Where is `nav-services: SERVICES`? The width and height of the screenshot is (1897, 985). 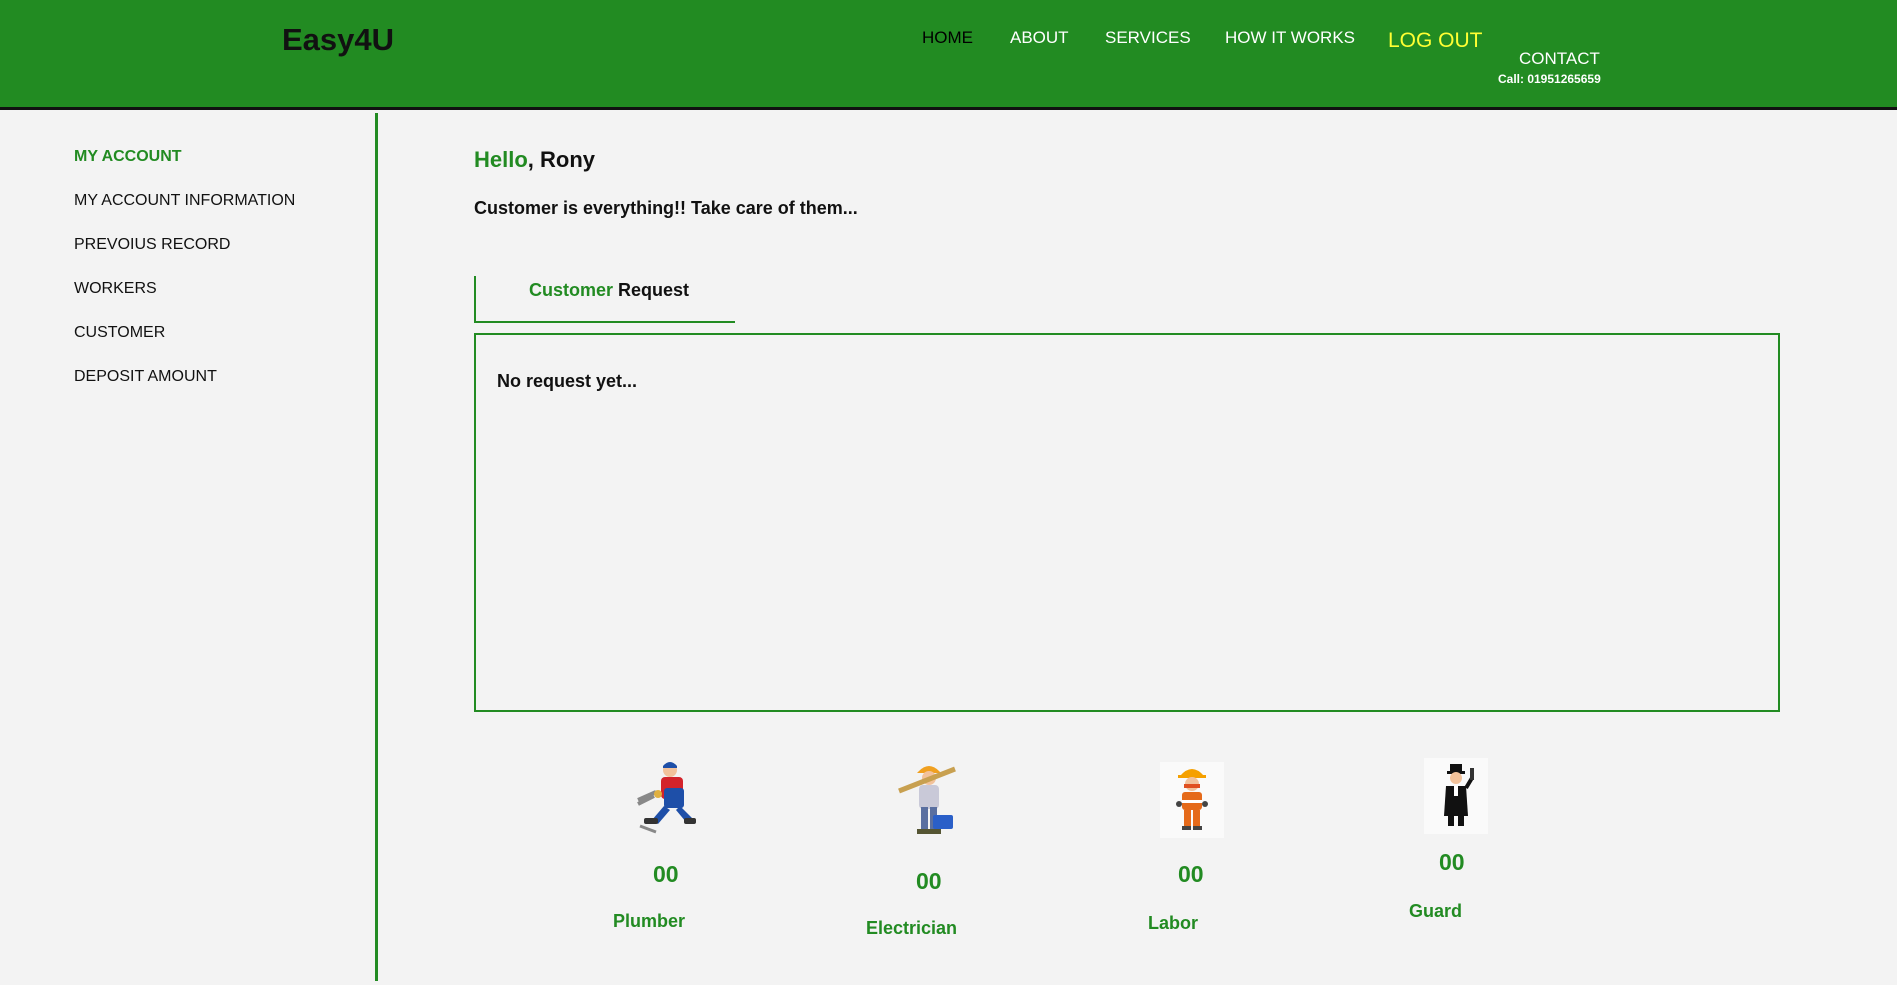
nav-services: SERVICES is located at coordinates (1148, 38).